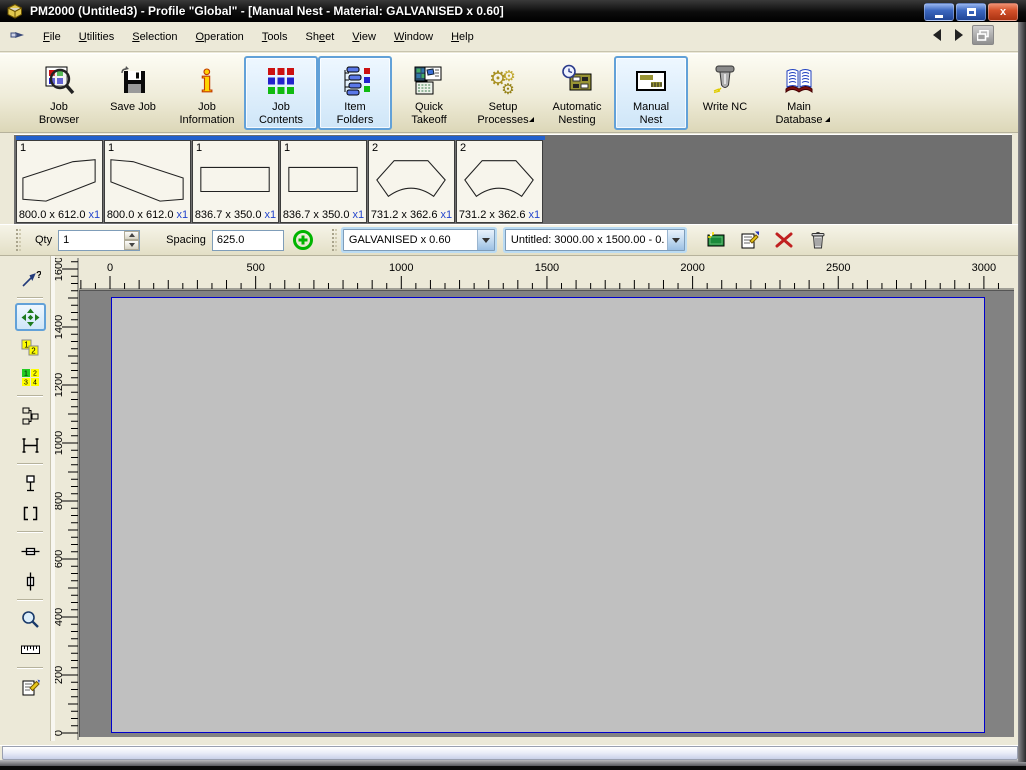 The width and height of the screenshot is (1026, 770). Describe the element at coordinates (247, 240) in the screenshot. I see `spacing-input` at that location.